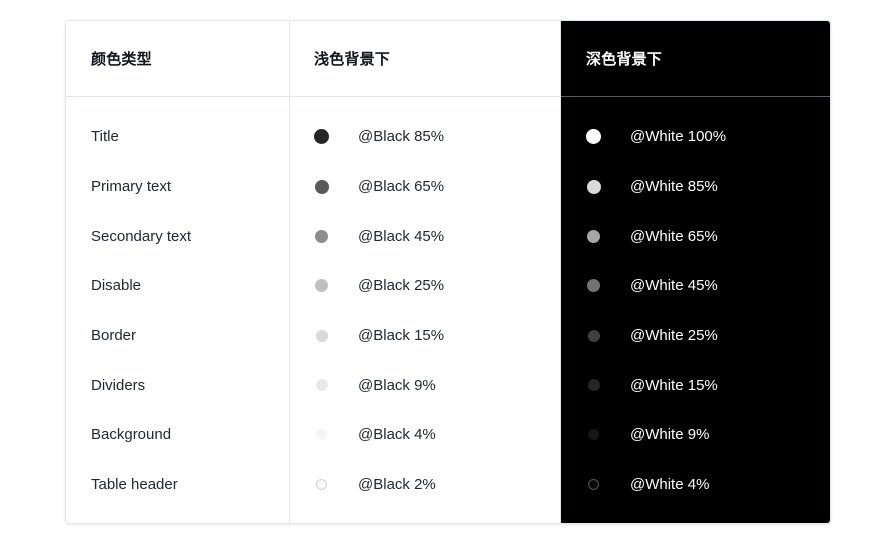 This screenshot has width=896, height=542. I want to click on color-type-cell: Table header, so click(134, 485).